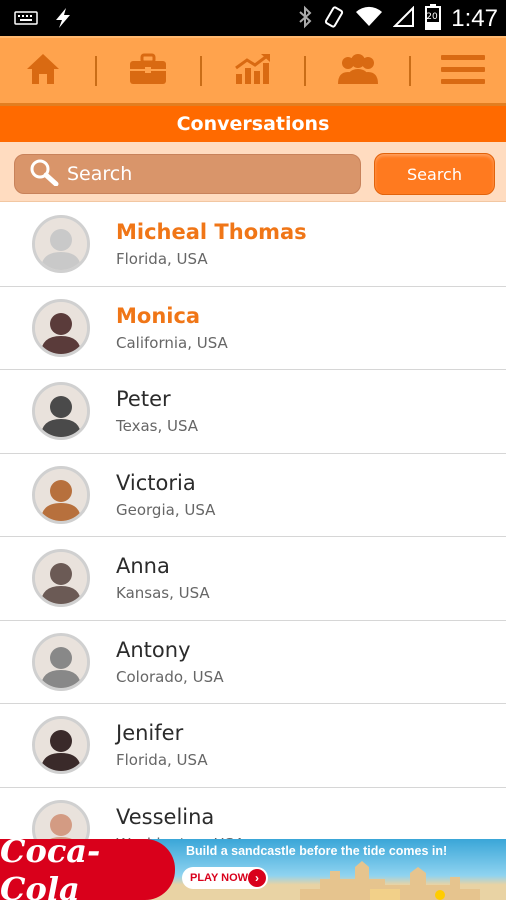 The height and width of the screenshot is (900, 506). I want to click on contact-name: Anna, so click(143, 566).